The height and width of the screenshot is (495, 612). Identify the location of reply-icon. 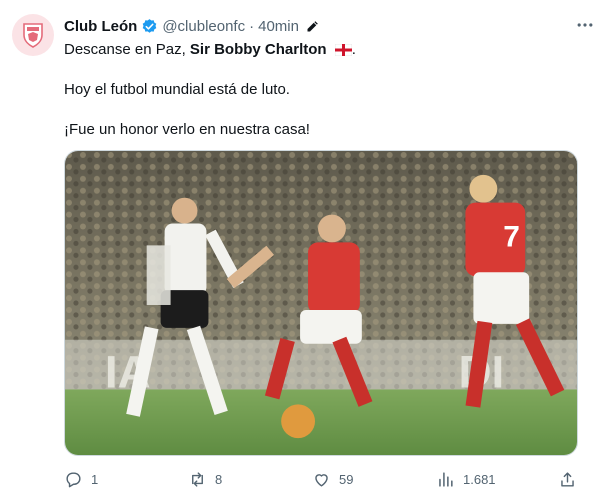
(73, 479).